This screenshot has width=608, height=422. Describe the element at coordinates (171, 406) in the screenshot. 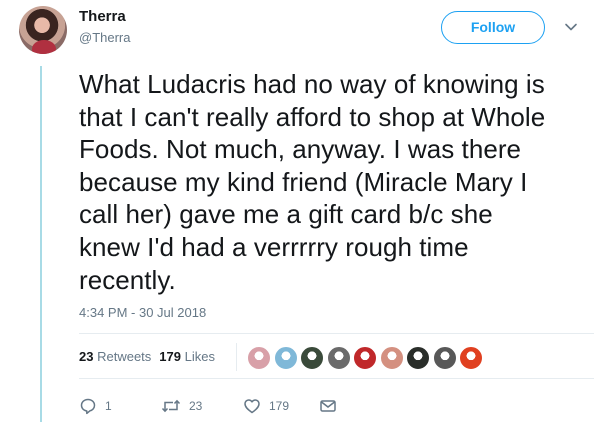

I see `retweet-icon` at that location.